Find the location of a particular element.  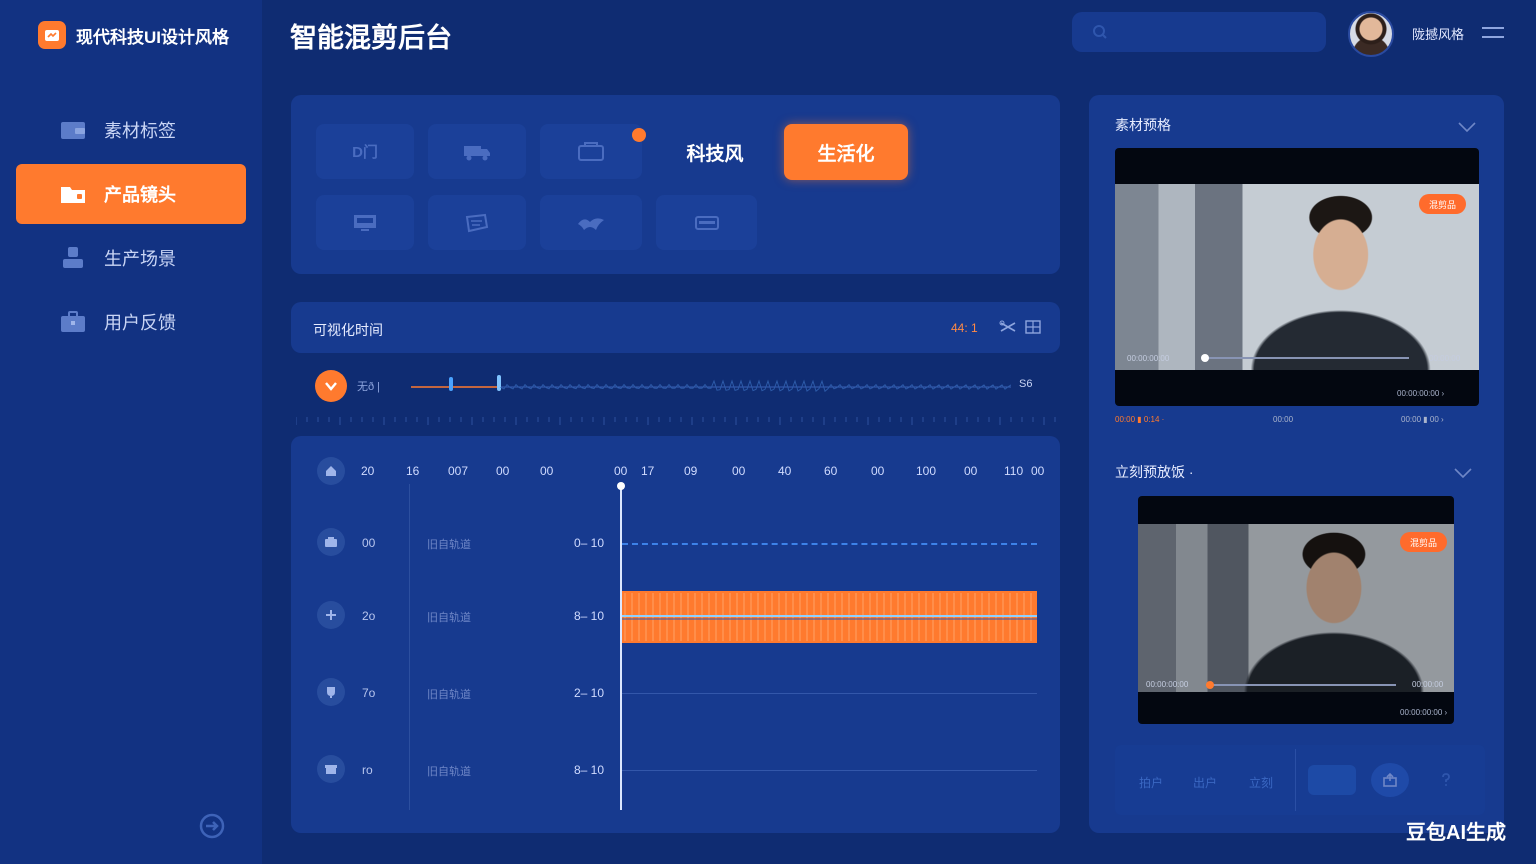

play-button is located at coordinates (331, 386).